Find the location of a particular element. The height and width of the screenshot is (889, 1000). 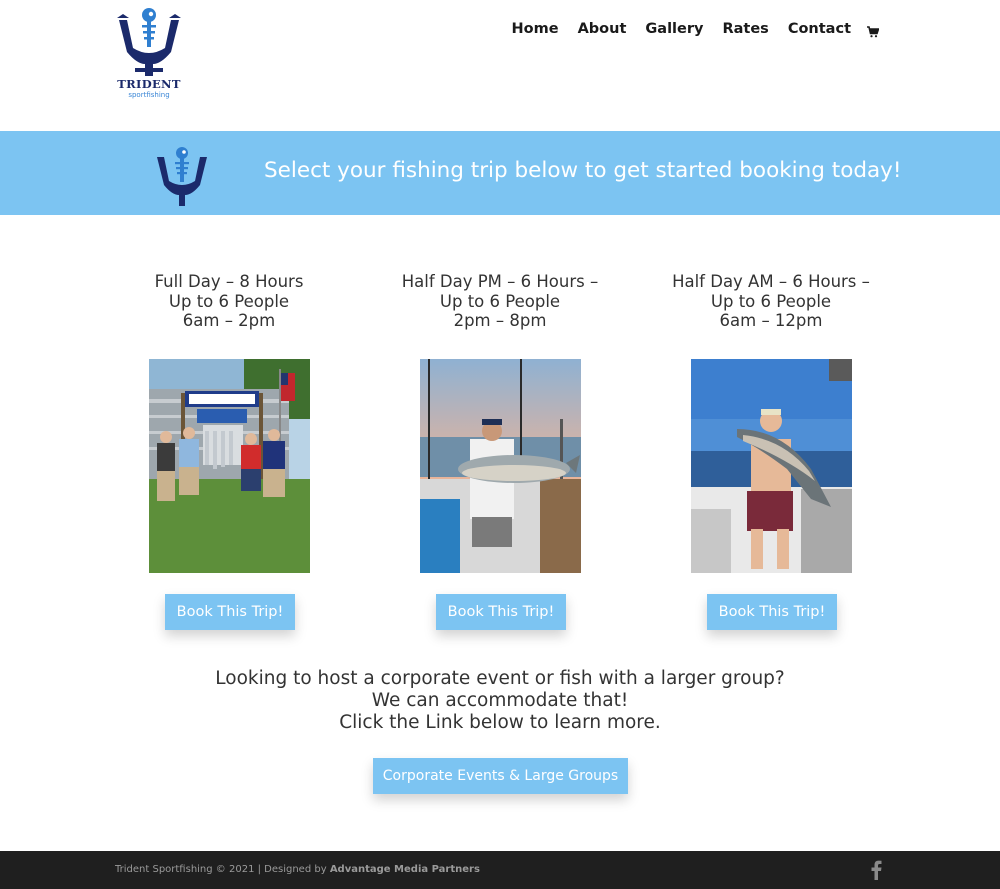

trip-hours: 6am – 12pm is located at coordinates (771, 320).